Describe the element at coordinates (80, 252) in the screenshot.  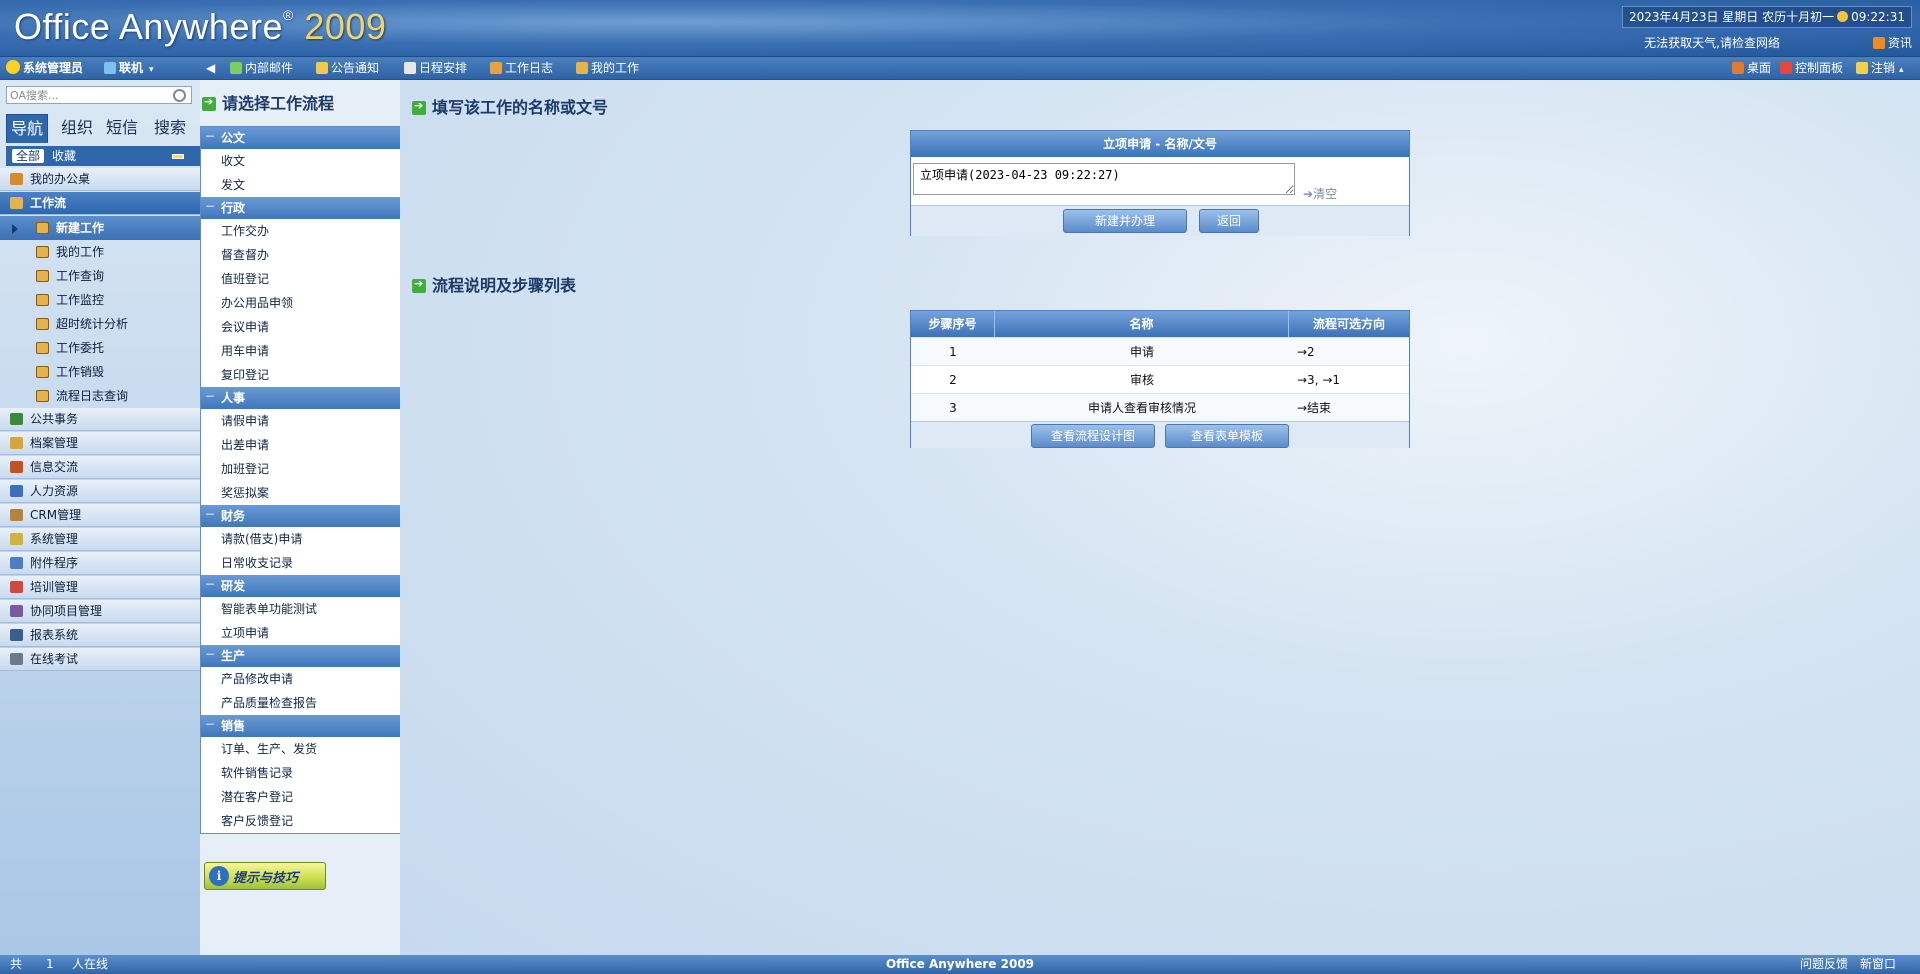
I see `workflow-sub-label: 我的工作` at that location.